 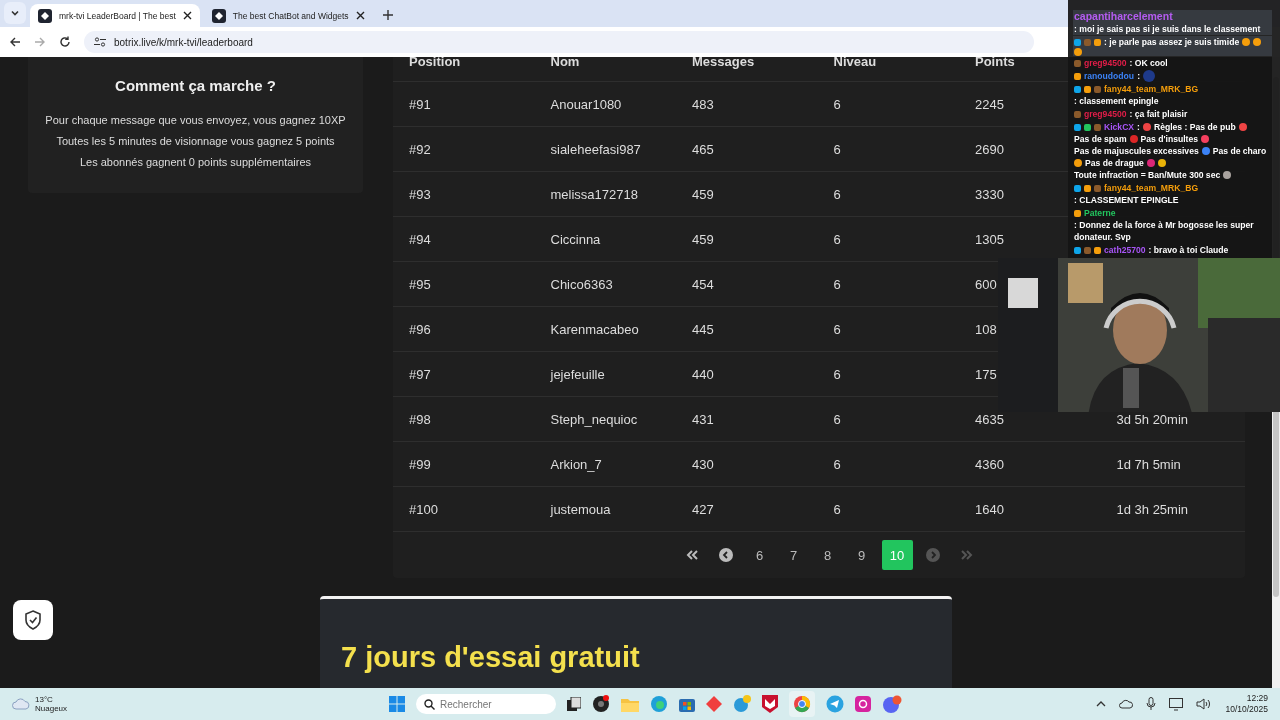 What do you see at coordinates (714, 704) in the screenshot?
I see `diamond-icon` at bounding box center [714, 704].